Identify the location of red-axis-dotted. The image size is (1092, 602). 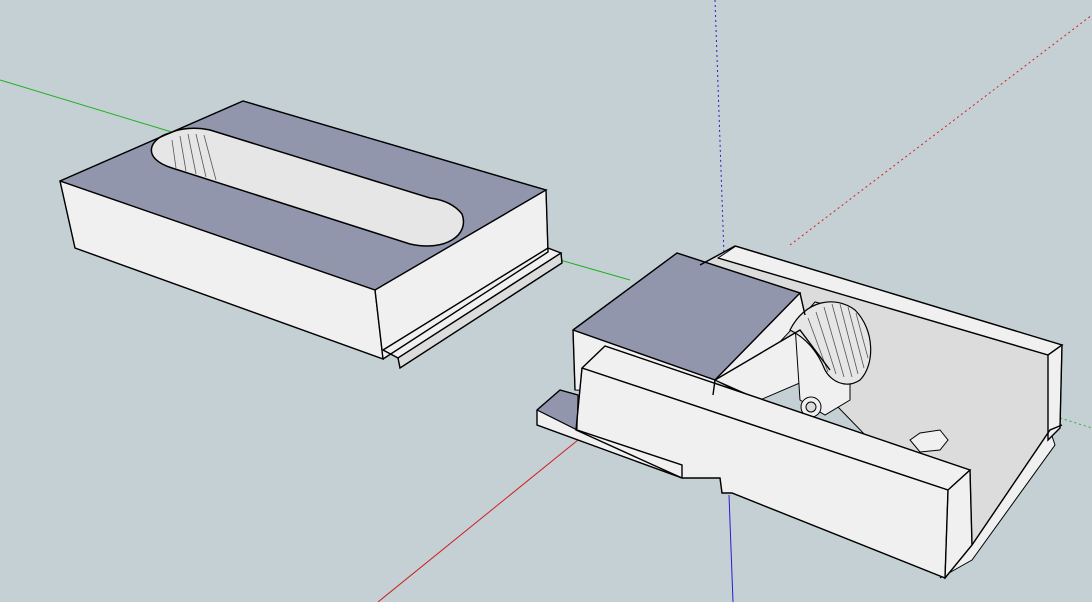
(940, 130).